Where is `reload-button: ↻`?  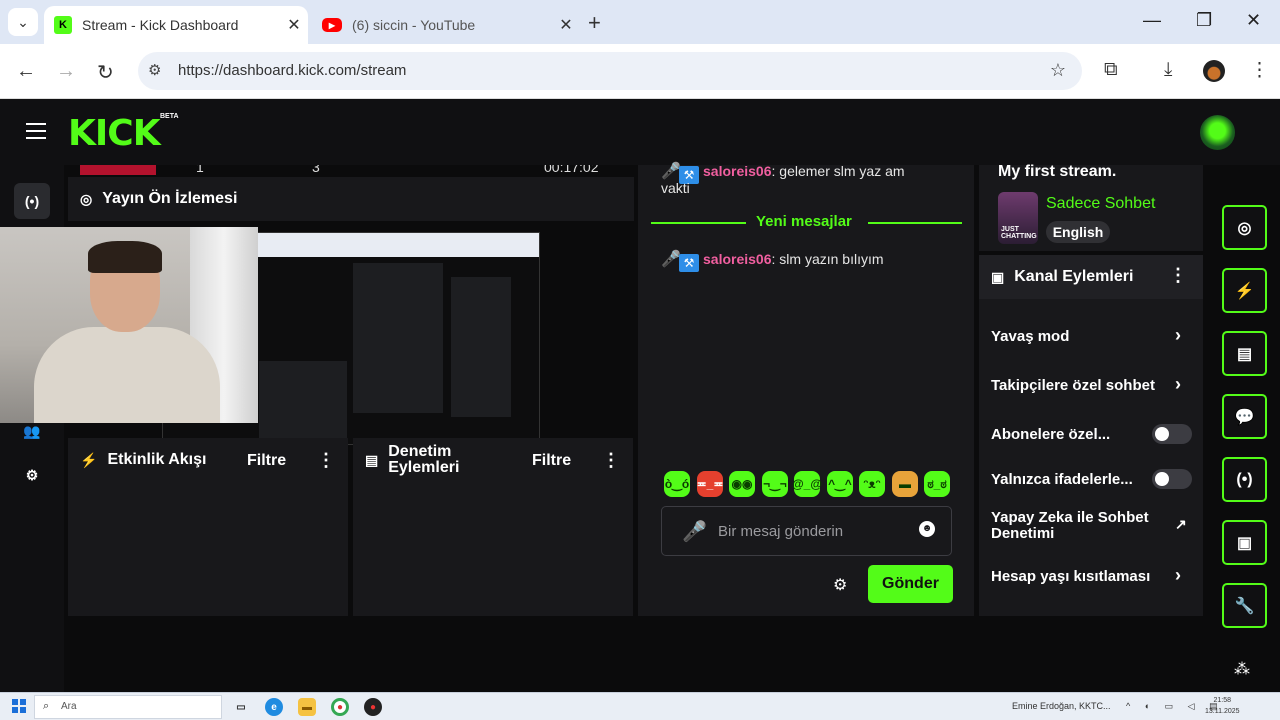
reload-button: ↻ is located at coordinates (105, 72).